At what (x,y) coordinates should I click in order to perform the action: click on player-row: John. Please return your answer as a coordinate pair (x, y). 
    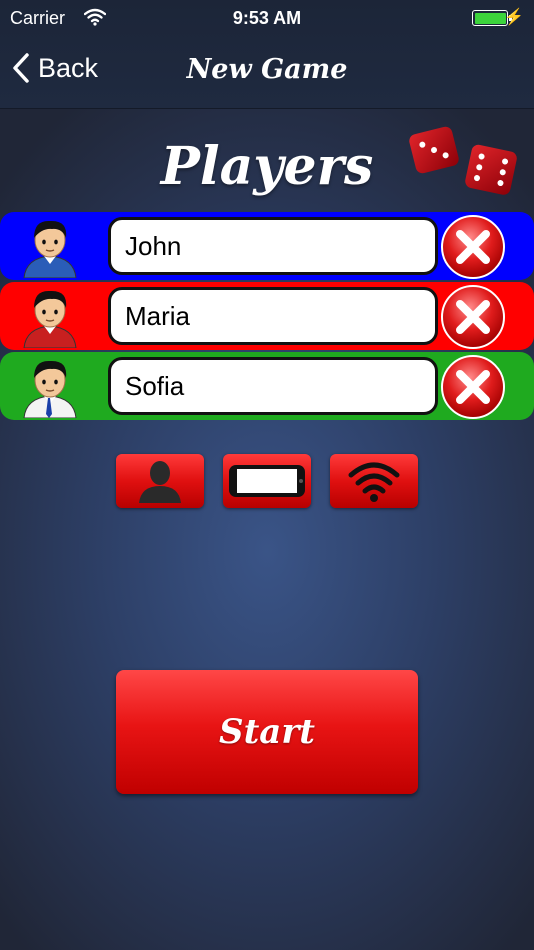
    Looking at the image, I should click on (267, 246).